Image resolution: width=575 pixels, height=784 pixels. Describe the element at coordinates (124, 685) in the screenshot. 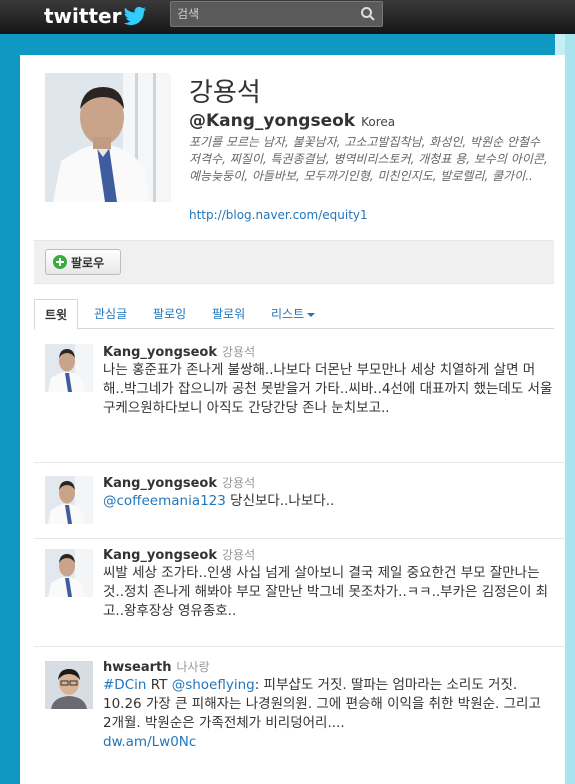

I see `hashtag-link: #DCin` at that location.